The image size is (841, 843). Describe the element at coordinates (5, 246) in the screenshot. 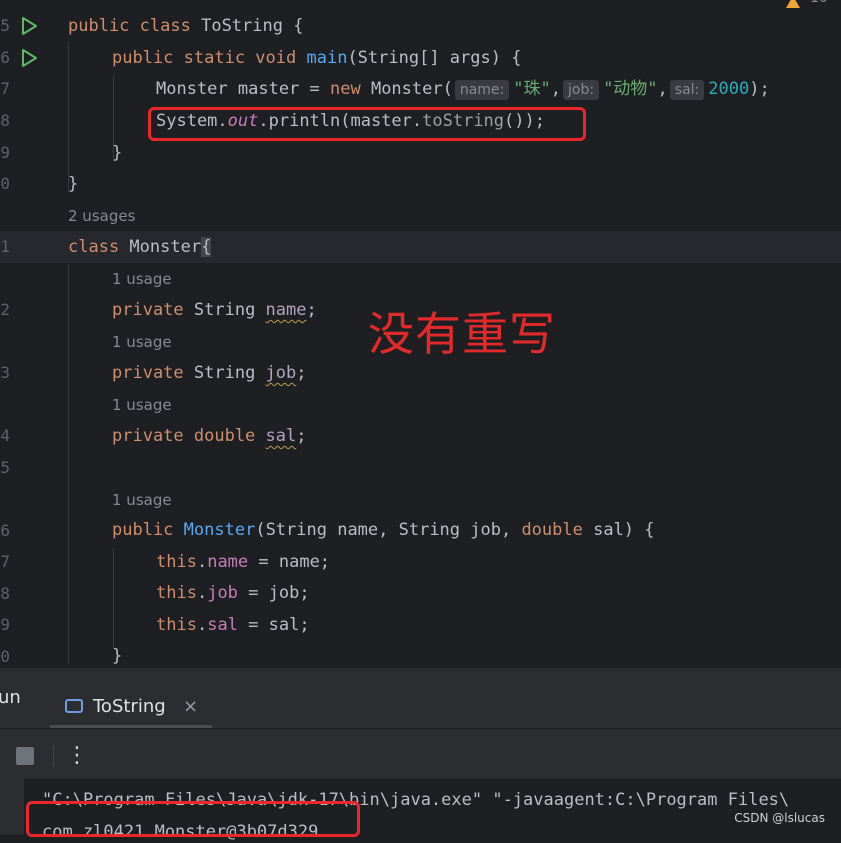

I see `line-number: 1` at that location.